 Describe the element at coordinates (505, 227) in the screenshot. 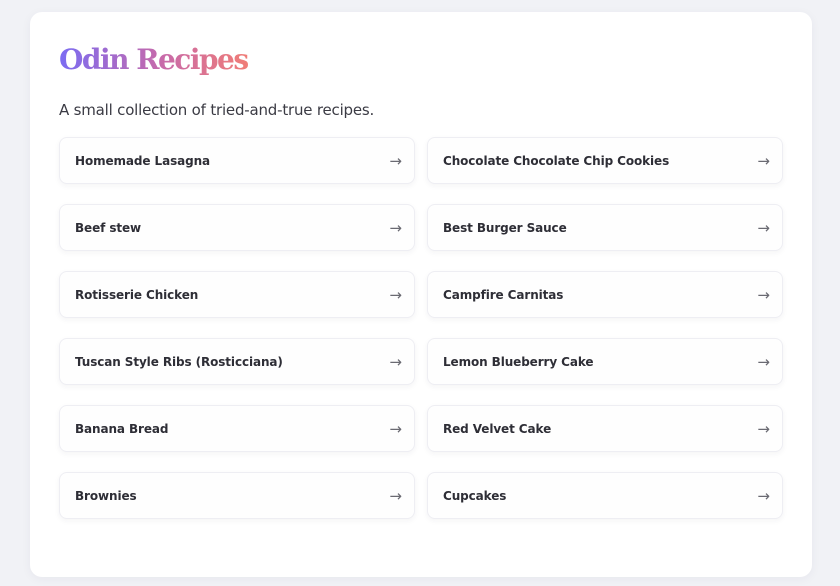

I see `recipe-label: Best Burger Sauce` at that location.